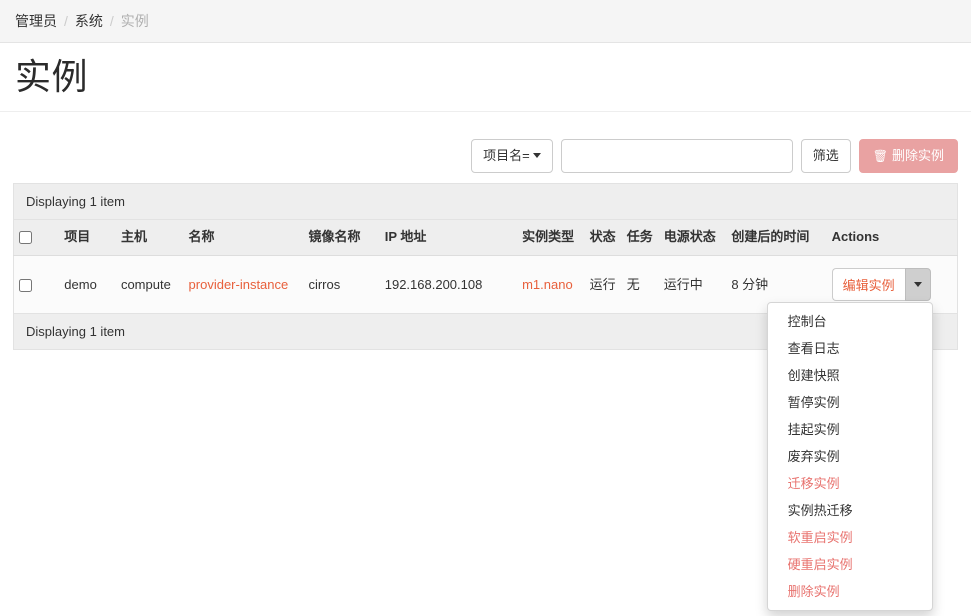 The image size is (971, 616). I want to click on menu-item-soft-reboot: 软重启实例, so click(850, 537).